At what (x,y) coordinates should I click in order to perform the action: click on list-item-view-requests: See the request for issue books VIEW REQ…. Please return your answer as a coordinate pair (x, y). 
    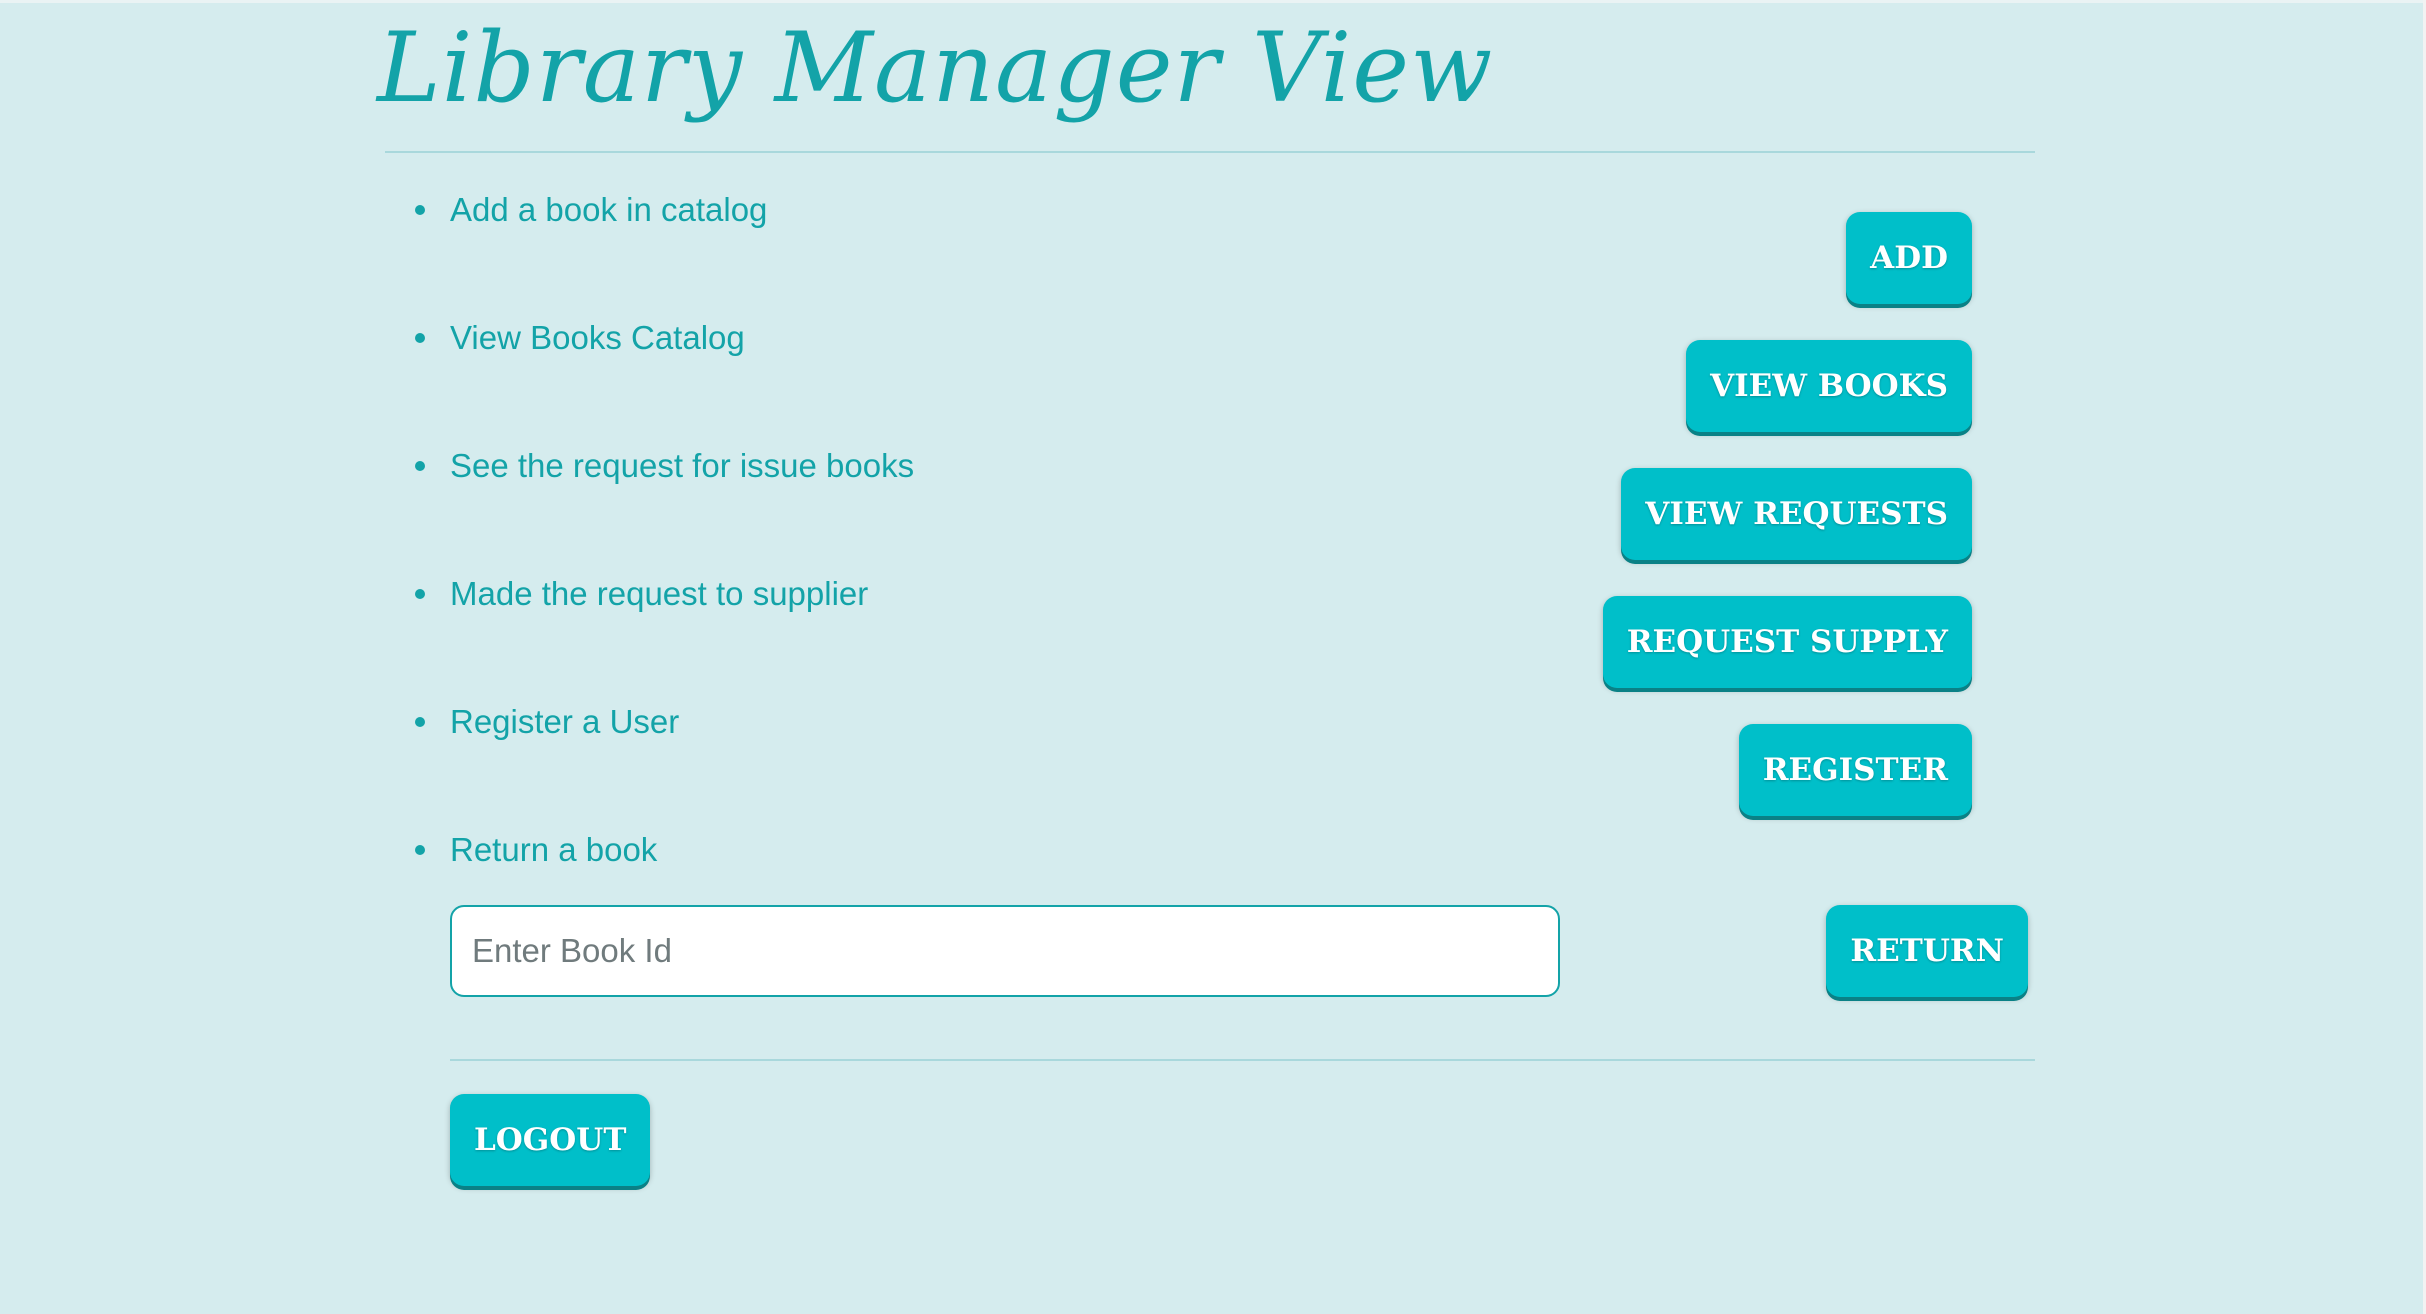
    Looking at the image, I should click on (1180, 502).